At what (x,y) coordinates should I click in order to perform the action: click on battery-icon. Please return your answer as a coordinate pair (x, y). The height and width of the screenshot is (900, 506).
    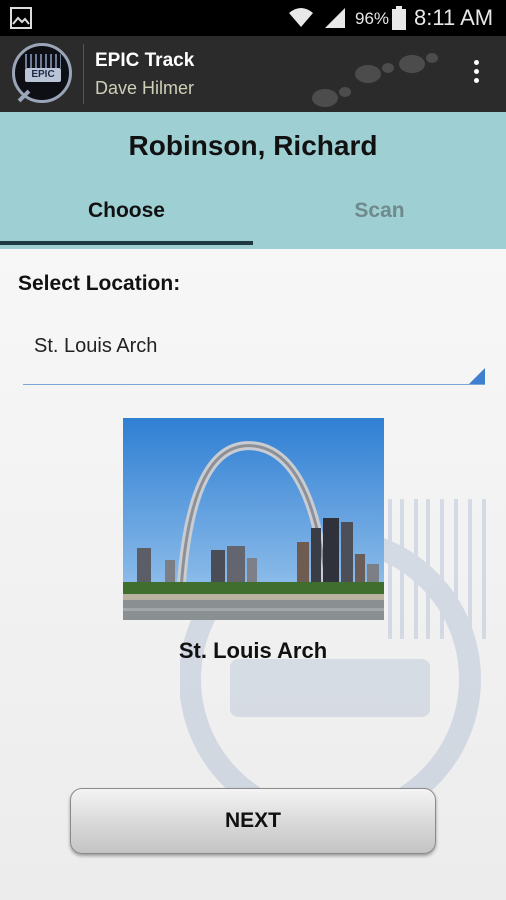
    Looking at the image, I should click on (399, 18).